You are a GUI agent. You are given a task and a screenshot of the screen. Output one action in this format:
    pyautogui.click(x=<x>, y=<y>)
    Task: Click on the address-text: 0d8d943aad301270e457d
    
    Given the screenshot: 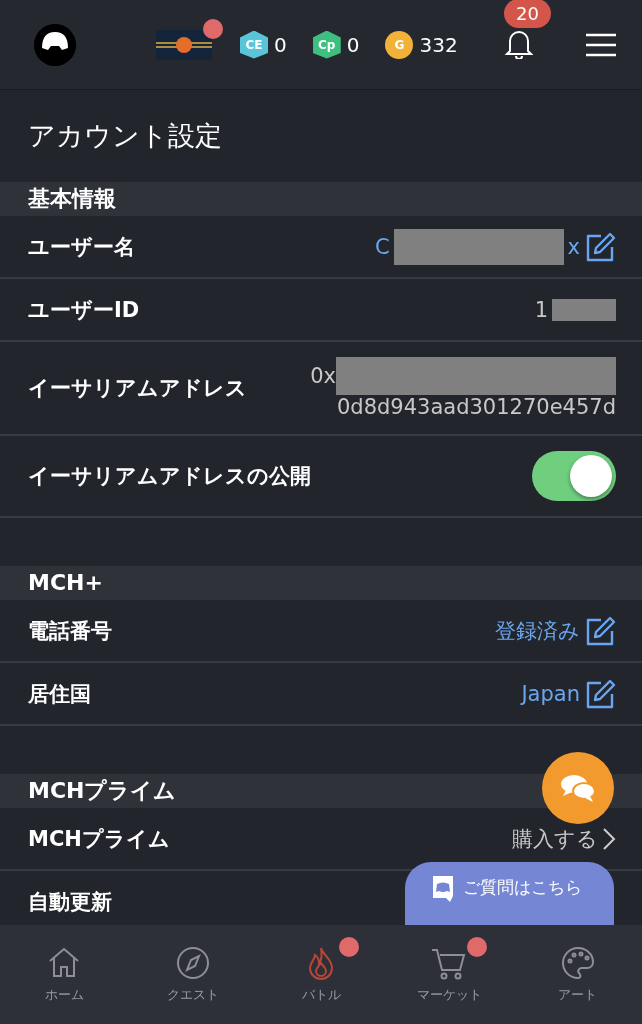 What is the action you would take?
    pyautogui.click(x=476, y=407)
    